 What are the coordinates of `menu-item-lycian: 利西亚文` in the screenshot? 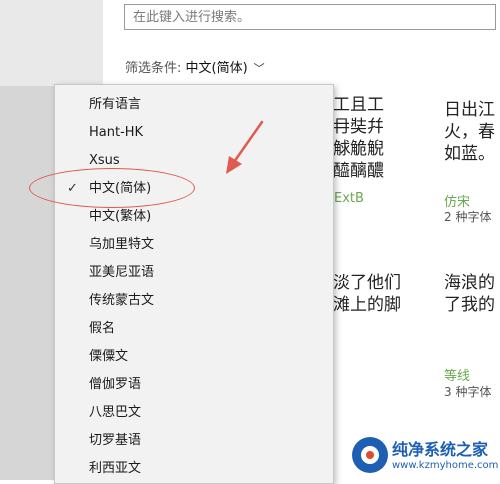 It's located at (194, 469).